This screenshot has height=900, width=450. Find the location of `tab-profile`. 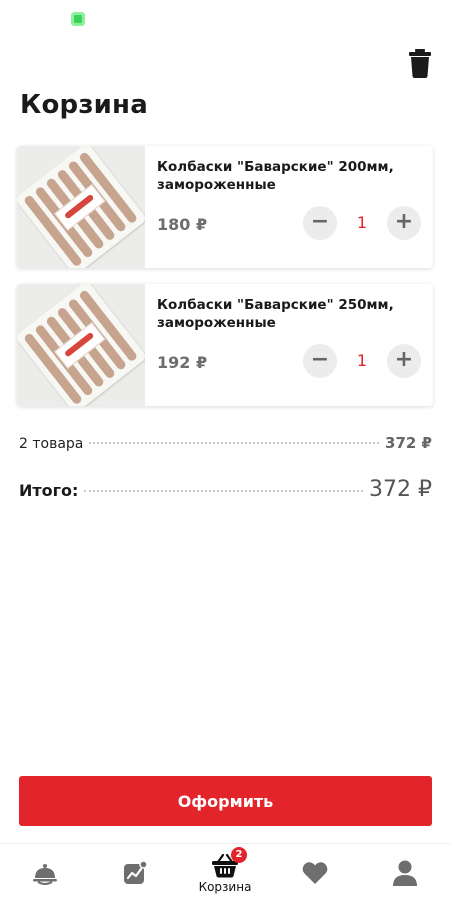

tab-profile is located at coordinates (405, 872).